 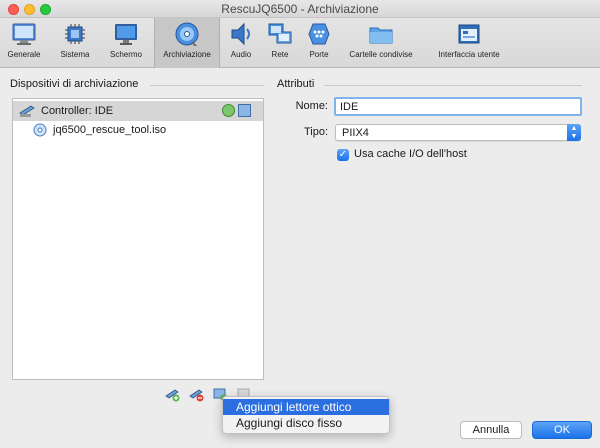 I want to click on display-icon, so click(x=126, y=34).